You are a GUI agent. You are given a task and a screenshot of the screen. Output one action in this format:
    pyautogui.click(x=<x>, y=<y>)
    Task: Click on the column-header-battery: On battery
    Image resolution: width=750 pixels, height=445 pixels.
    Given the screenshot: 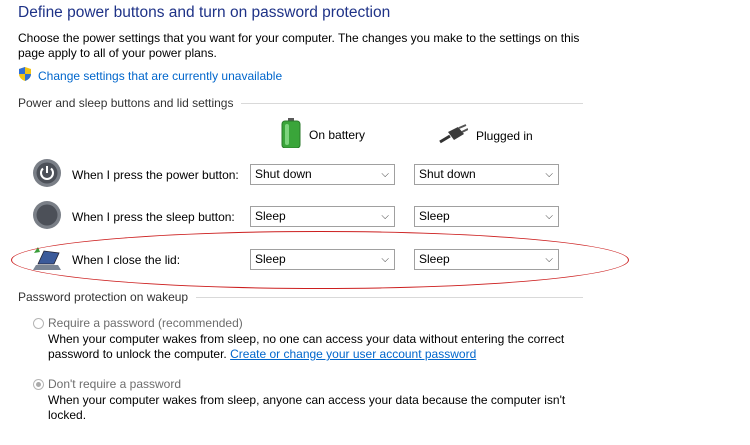 What is the action you would take?
    pyautogui.click(x=323, y=134)
    